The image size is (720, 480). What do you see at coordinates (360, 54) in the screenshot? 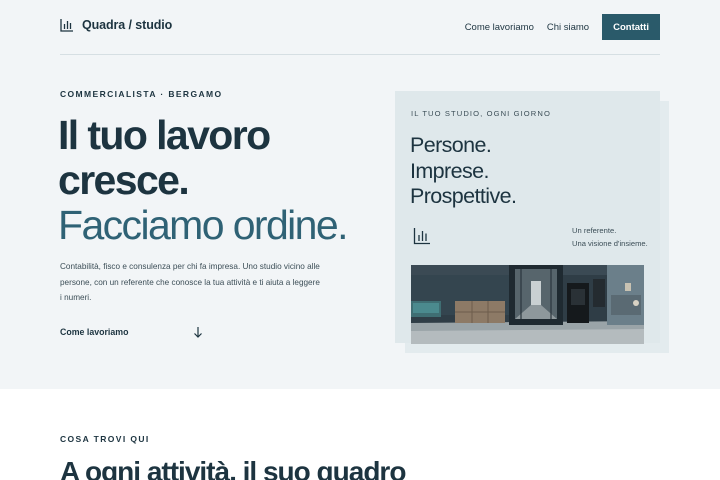
I see `header-divider` at bounding box center [360, 54].